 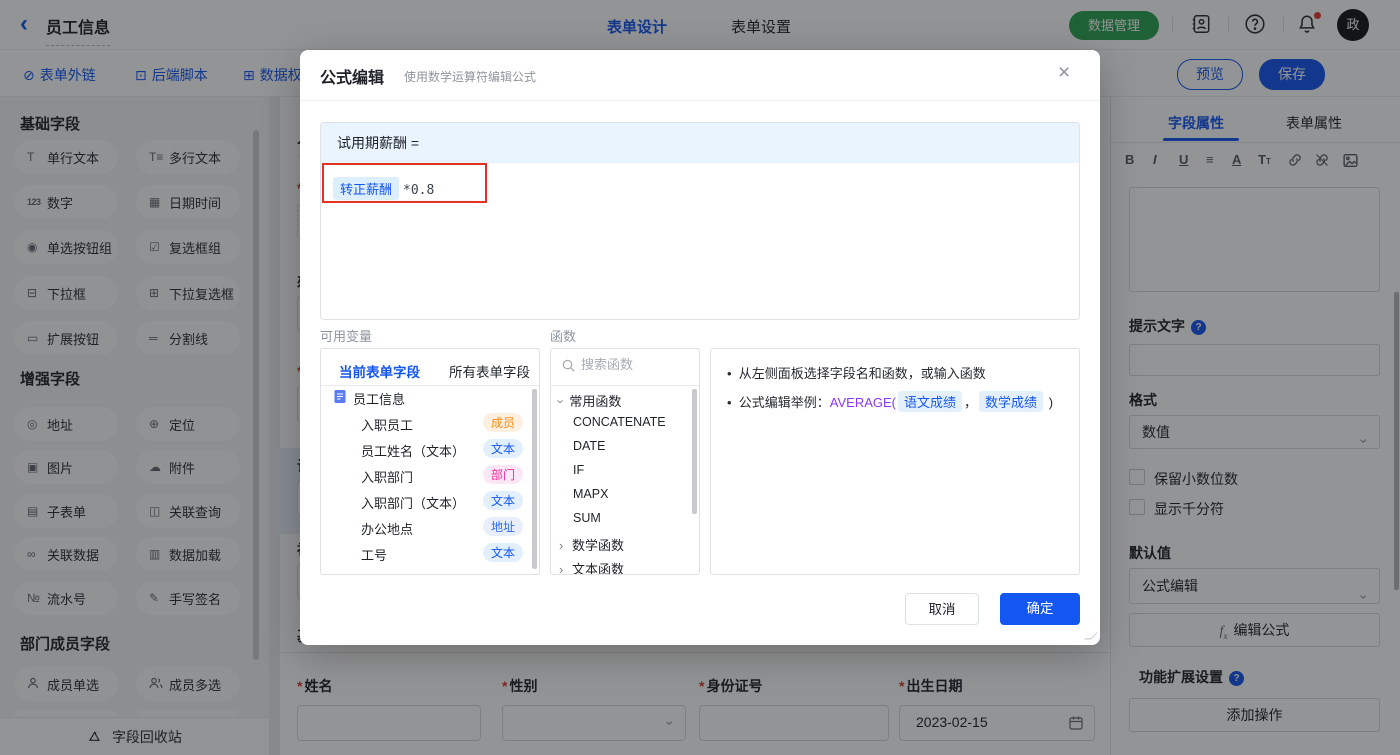 I want to click on variable-row: 办公地点 地址, so click(x=430, y=528).